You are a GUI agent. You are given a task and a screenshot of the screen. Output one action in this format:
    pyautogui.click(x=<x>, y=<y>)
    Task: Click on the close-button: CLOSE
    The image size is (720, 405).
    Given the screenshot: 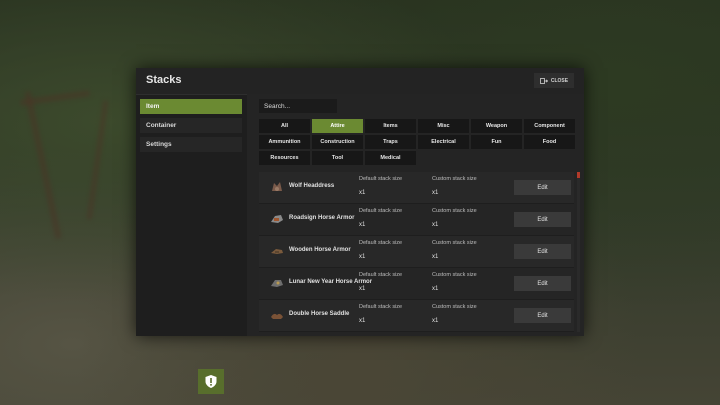 What is the action you would take?
    pyautogui.click(x=554, y=80)
    